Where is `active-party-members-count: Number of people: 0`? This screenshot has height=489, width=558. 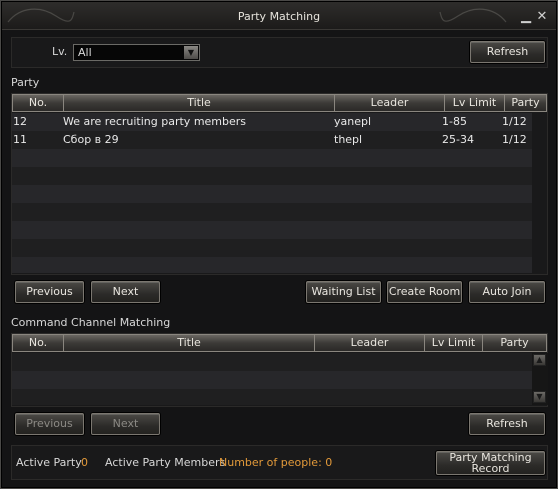 active-party-members-count: Number of people: 0 is located at coordinates (276, 462).